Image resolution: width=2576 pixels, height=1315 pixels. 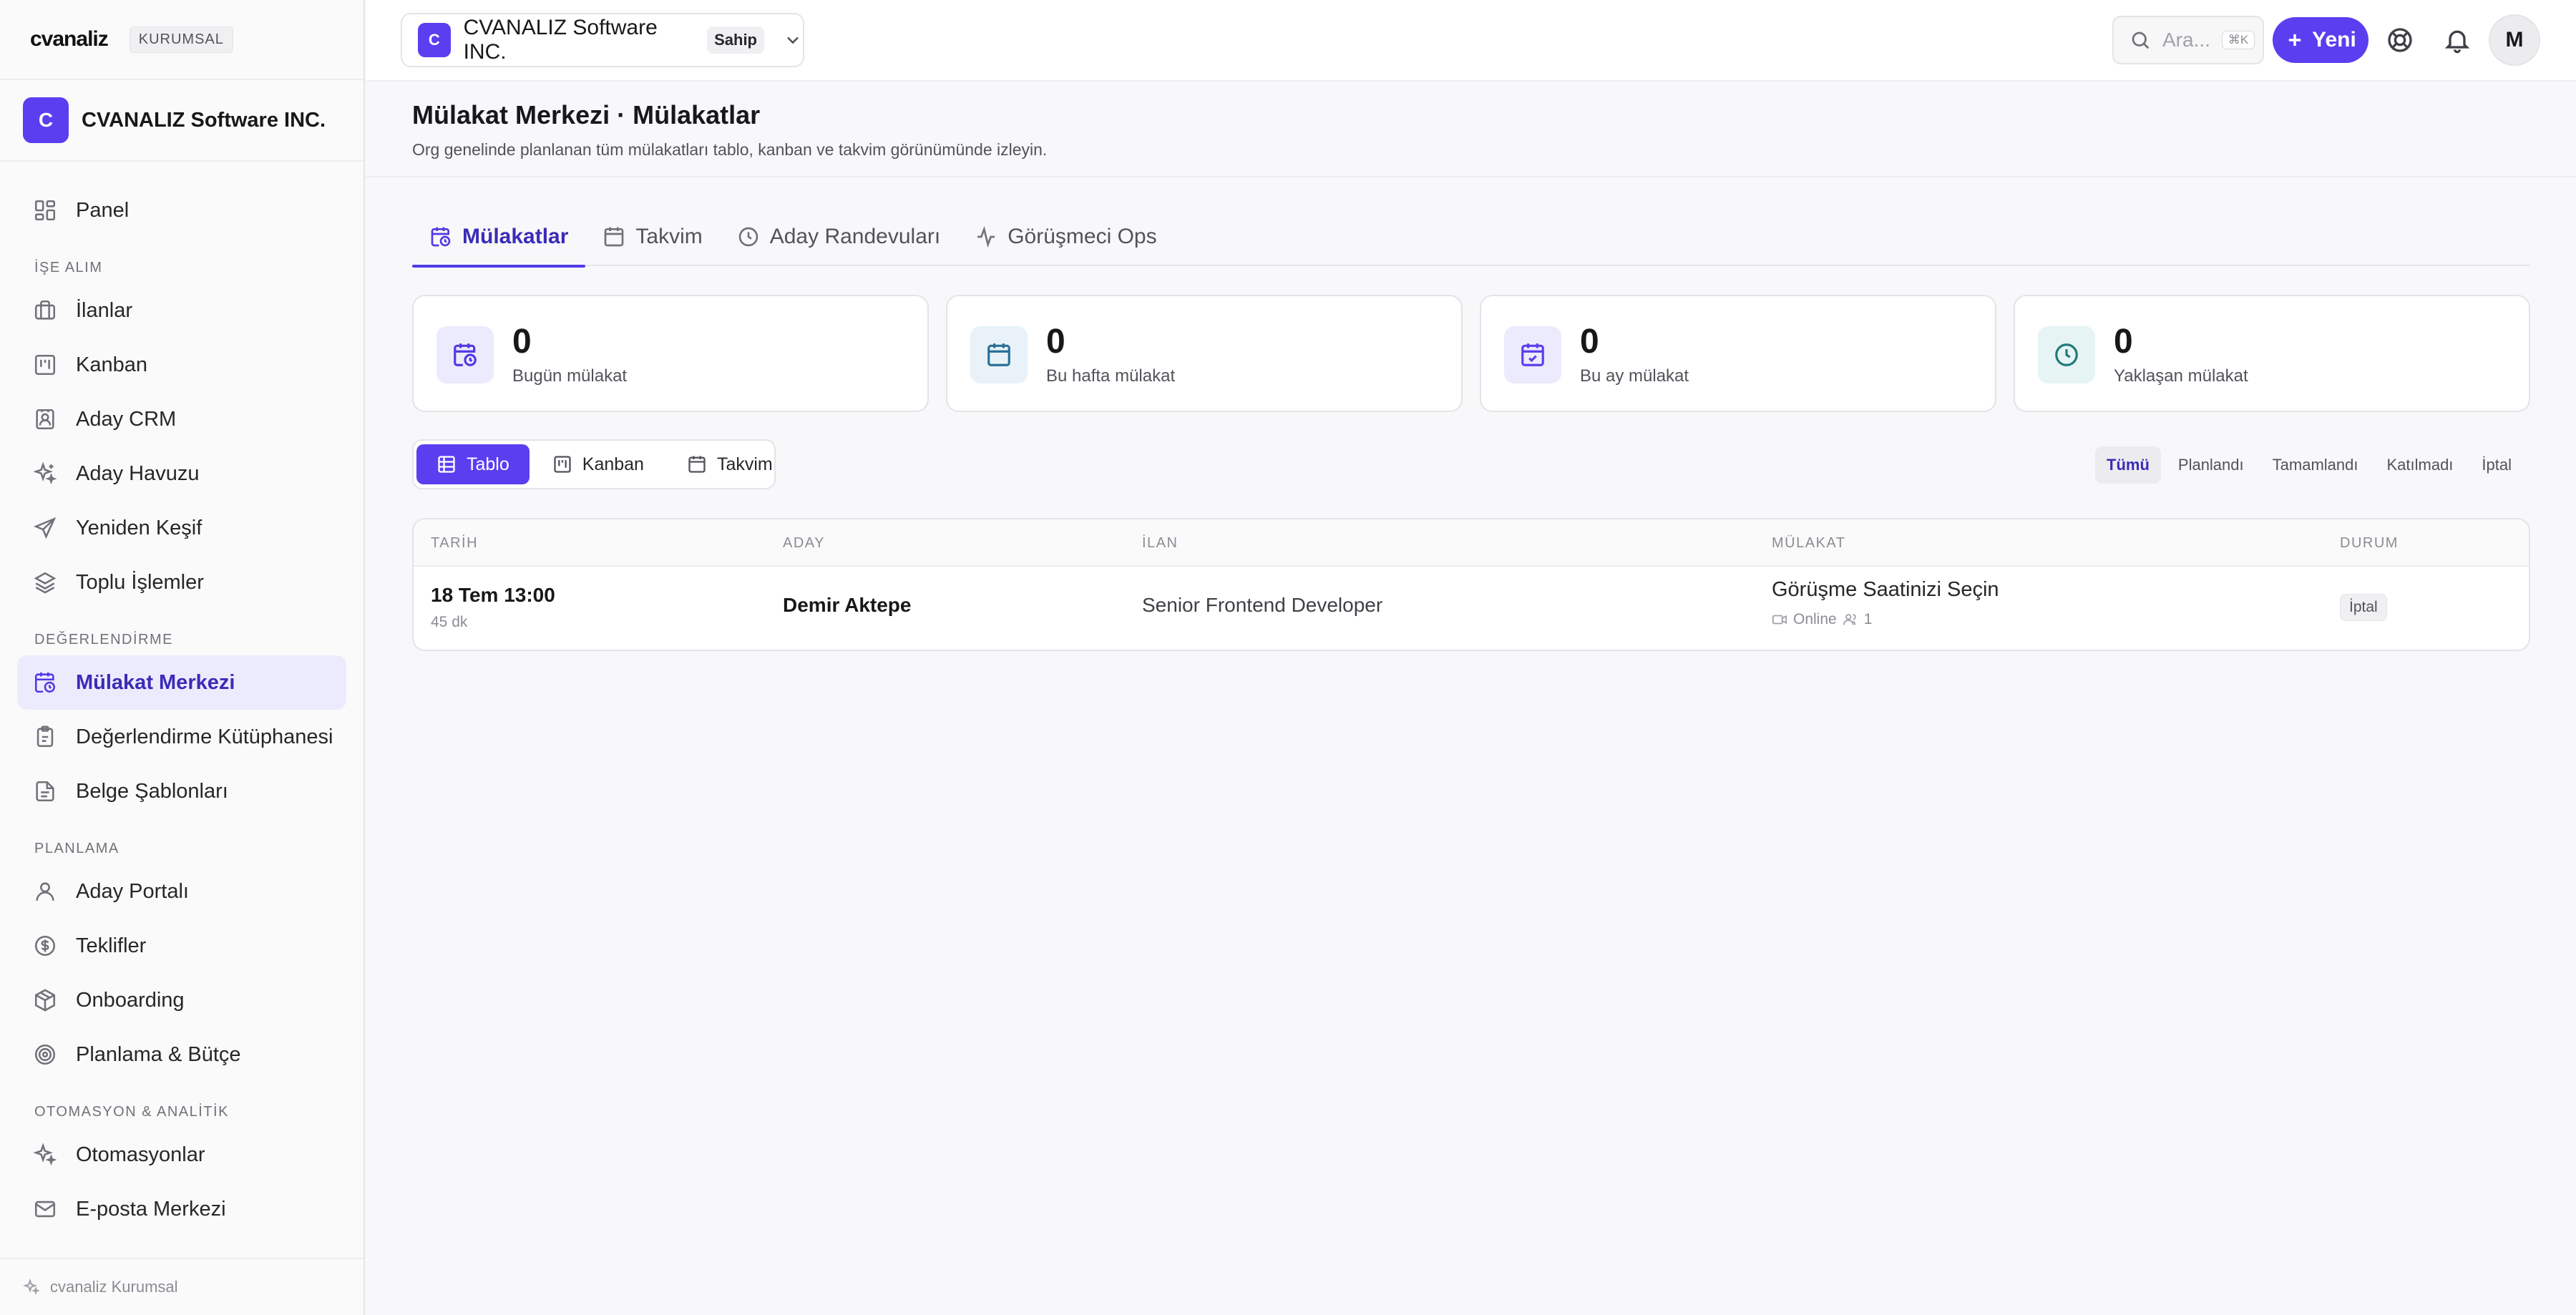 I want to click on sidebar-item-mulakat-merkezi: Mülakat Merkezi, so click(x=181, y=682).